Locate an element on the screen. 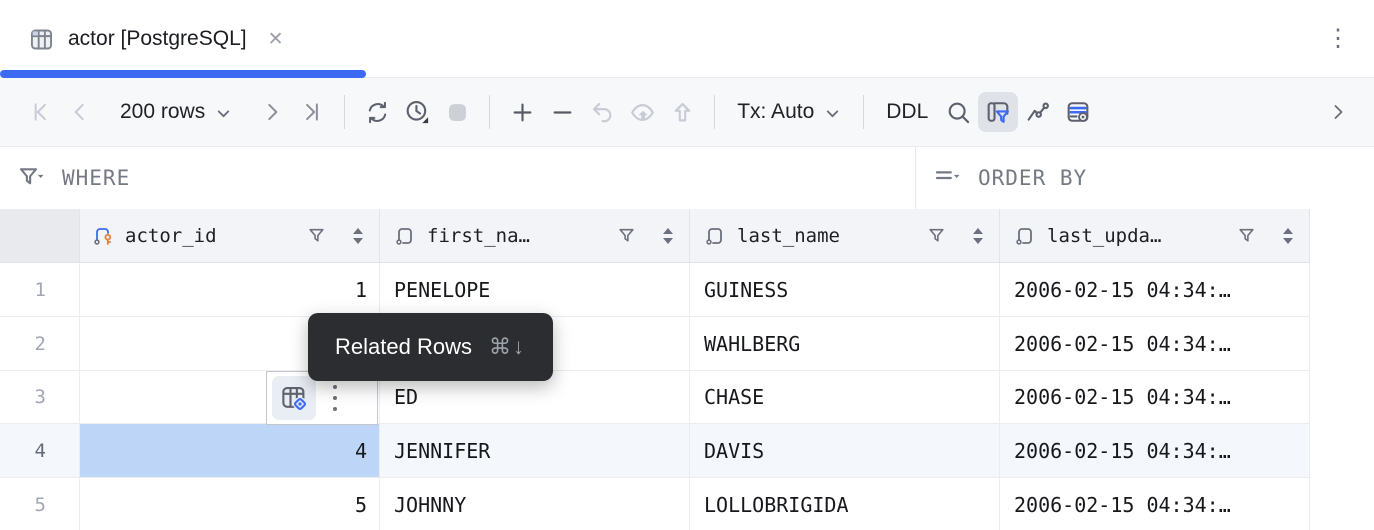  cell-actor-id: 1 is located at coordinates (230, 290).